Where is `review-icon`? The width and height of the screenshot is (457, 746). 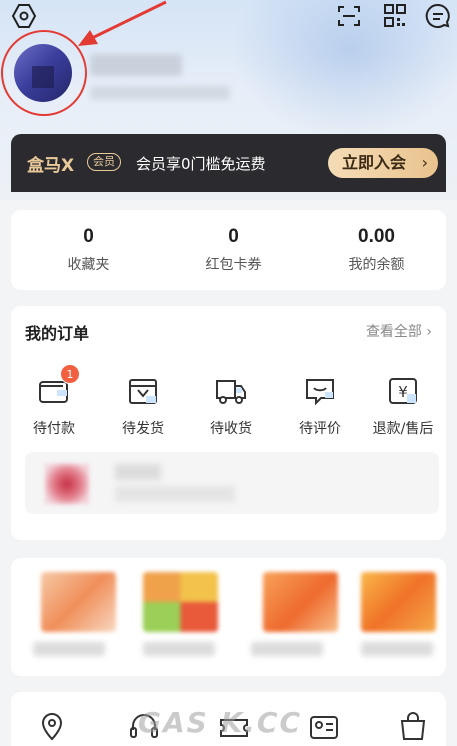 review-icon is located at coordinates (320, 391).